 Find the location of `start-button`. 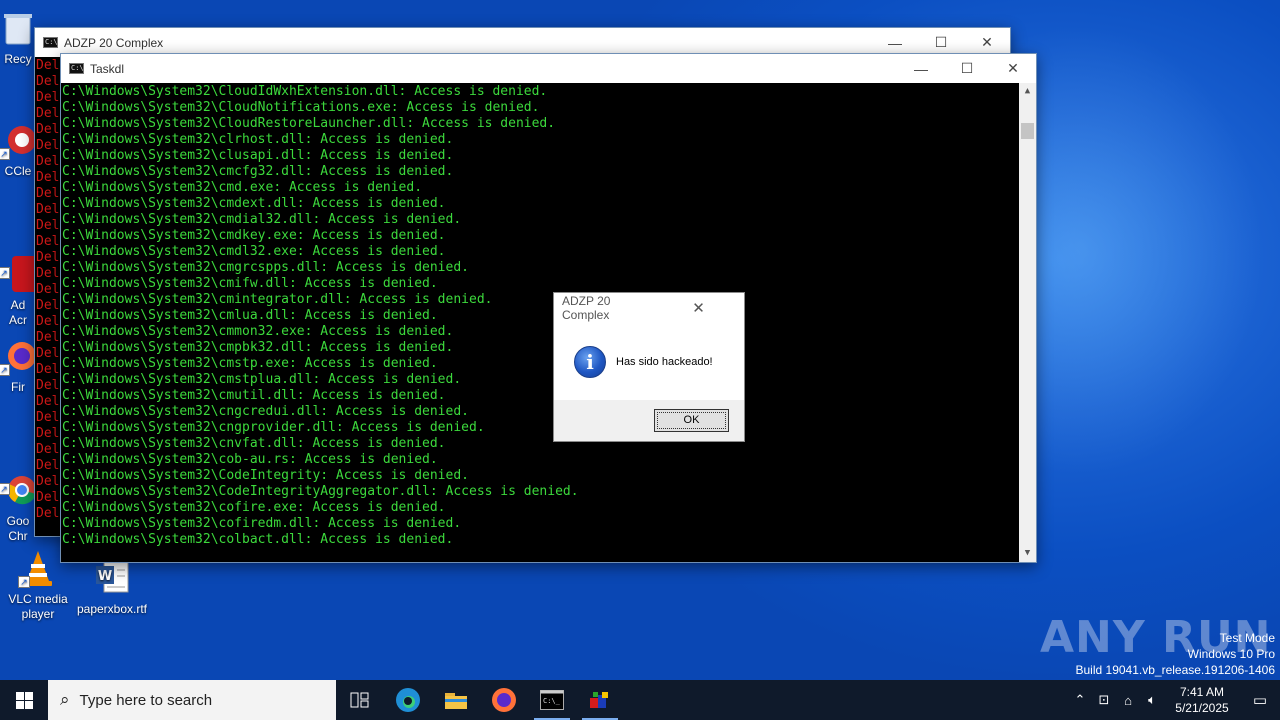

start-button is located at coordinates (24, 700).